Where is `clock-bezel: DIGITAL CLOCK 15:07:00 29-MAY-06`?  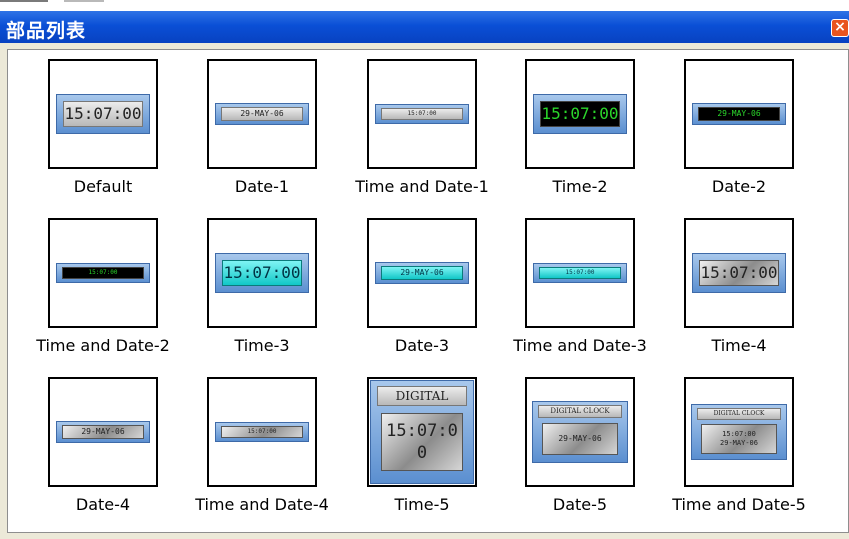
clock-bezel: DIGITAL CLOCK 15:07:00 29-MAY-06 is located at coordinates (739, 432).